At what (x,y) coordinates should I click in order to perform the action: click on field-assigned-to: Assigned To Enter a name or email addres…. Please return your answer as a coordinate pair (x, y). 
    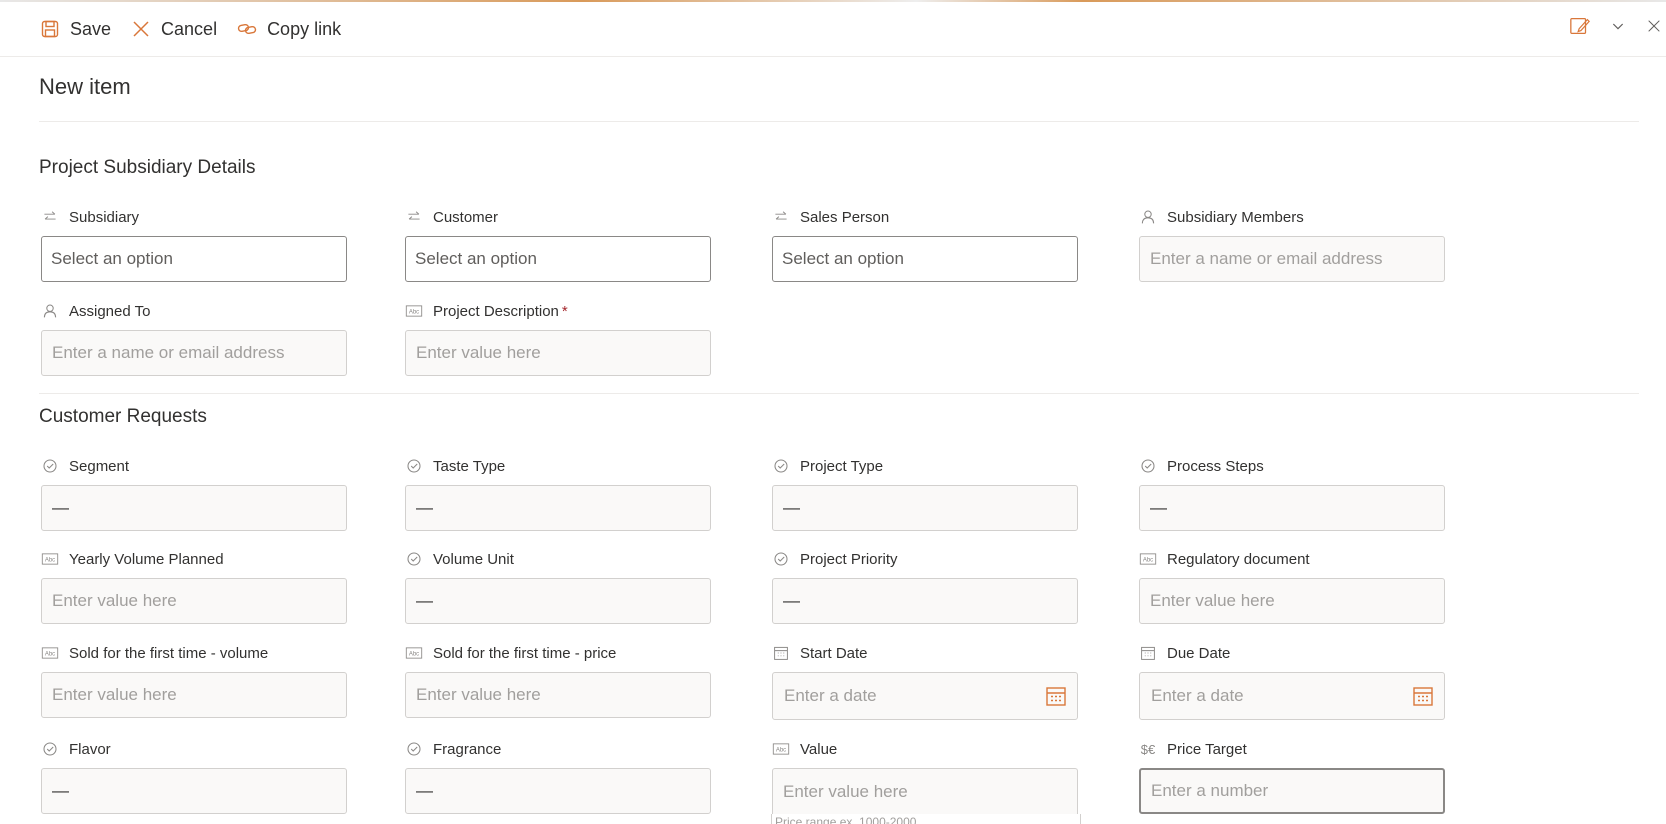
    Looking at the image, I should click on (193, 338).